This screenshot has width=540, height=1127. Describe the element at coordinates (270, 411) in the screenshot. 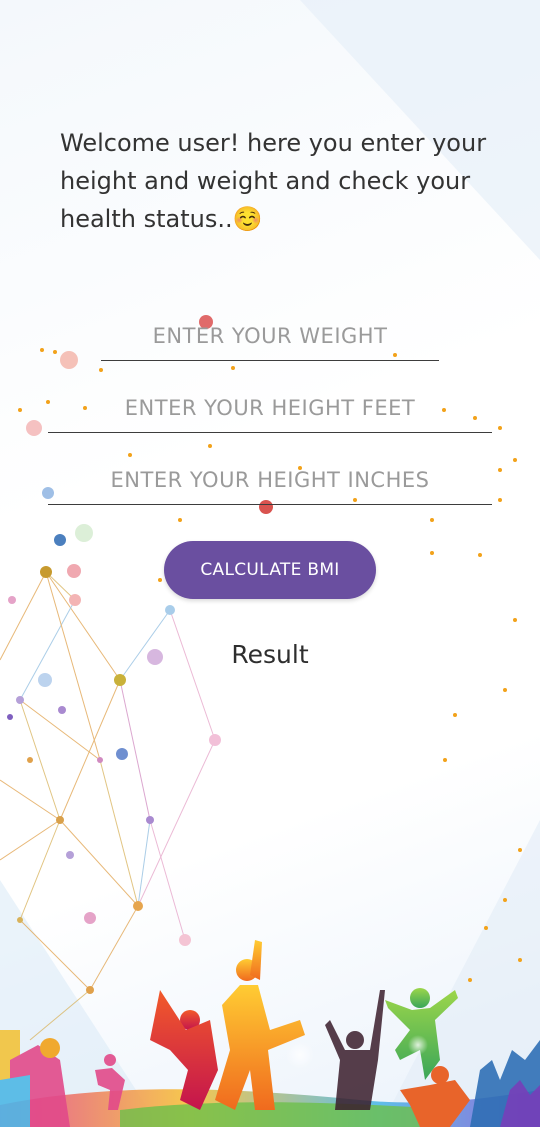

I see `height-feet-input` at that location.